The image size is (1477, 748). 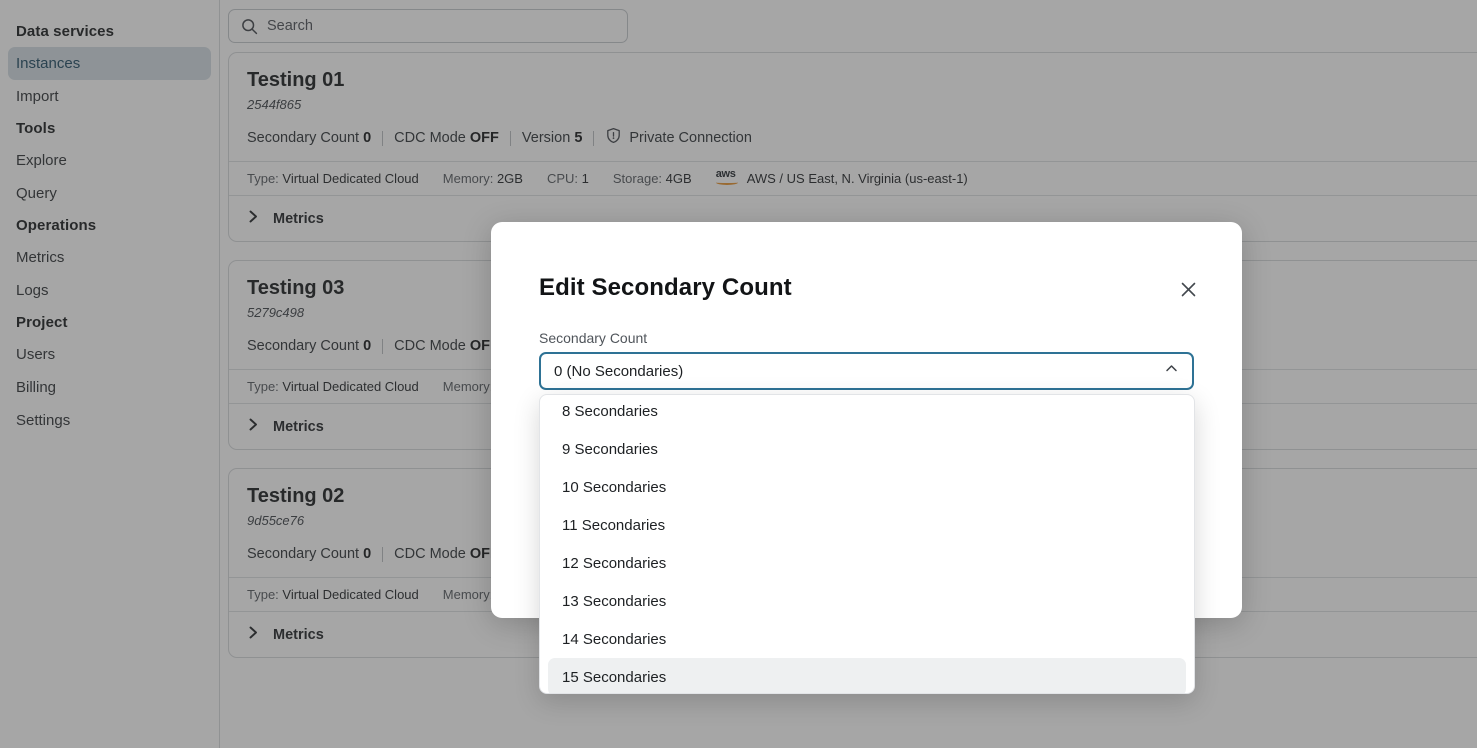 What do you see at coordinates (867, 639) in the screenshot?
I see `dropdown-option: 14 Secondaries` at bounding box center [867, 639].